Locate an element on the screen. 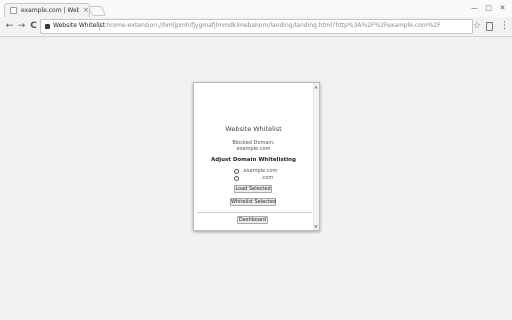 The height and width of the screenshot is (320, 512). dashboard-button: Dashboard is located at coordinates (252, 220).